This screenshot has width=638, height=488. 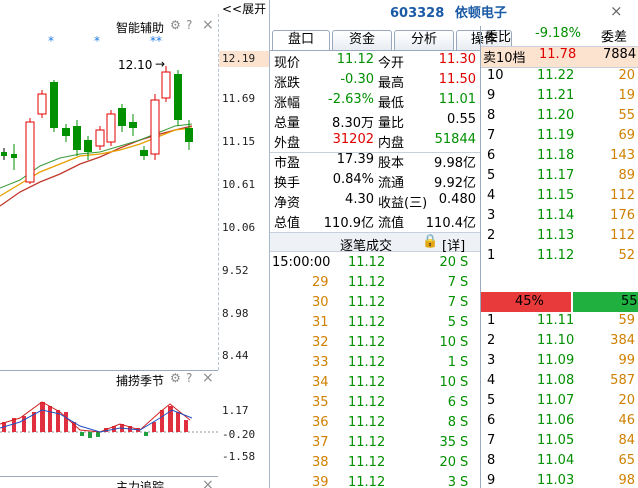 I want to click on bid-row: 7 11.05 84, so click(x=559, y=443).